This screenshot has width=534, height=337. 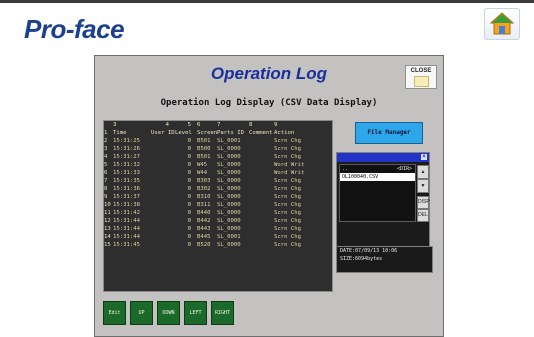 I want to click on column-number-row: 3 4 5 6 7 8 9, so click(x=195, y=125).